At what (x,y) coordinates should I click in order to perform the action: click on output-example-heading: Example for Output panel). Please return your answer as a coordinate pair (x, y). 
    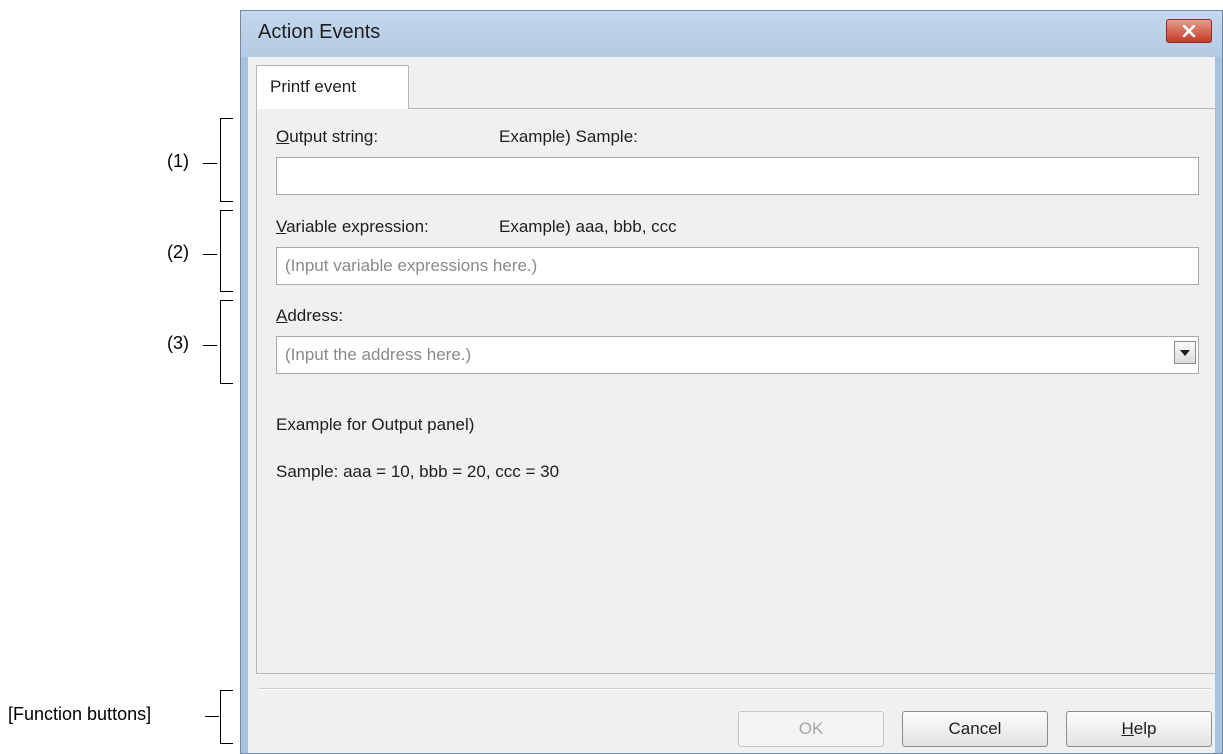
    Looking at the image, I should click on (375, 424).